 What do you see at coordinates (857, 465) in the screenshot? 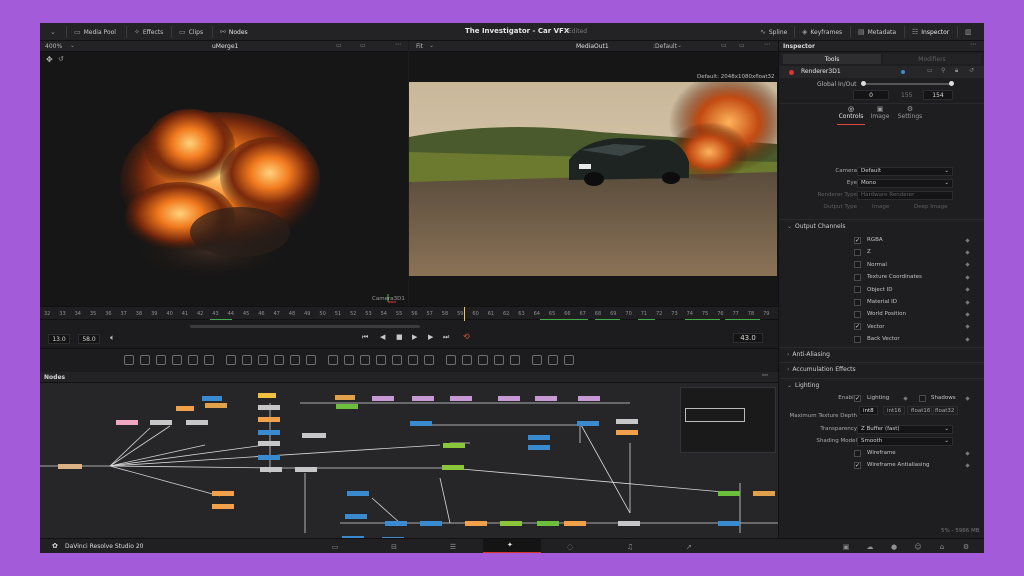
I see `wireframe-aa-checkbox: ✓` at bounding box center [857, 465].